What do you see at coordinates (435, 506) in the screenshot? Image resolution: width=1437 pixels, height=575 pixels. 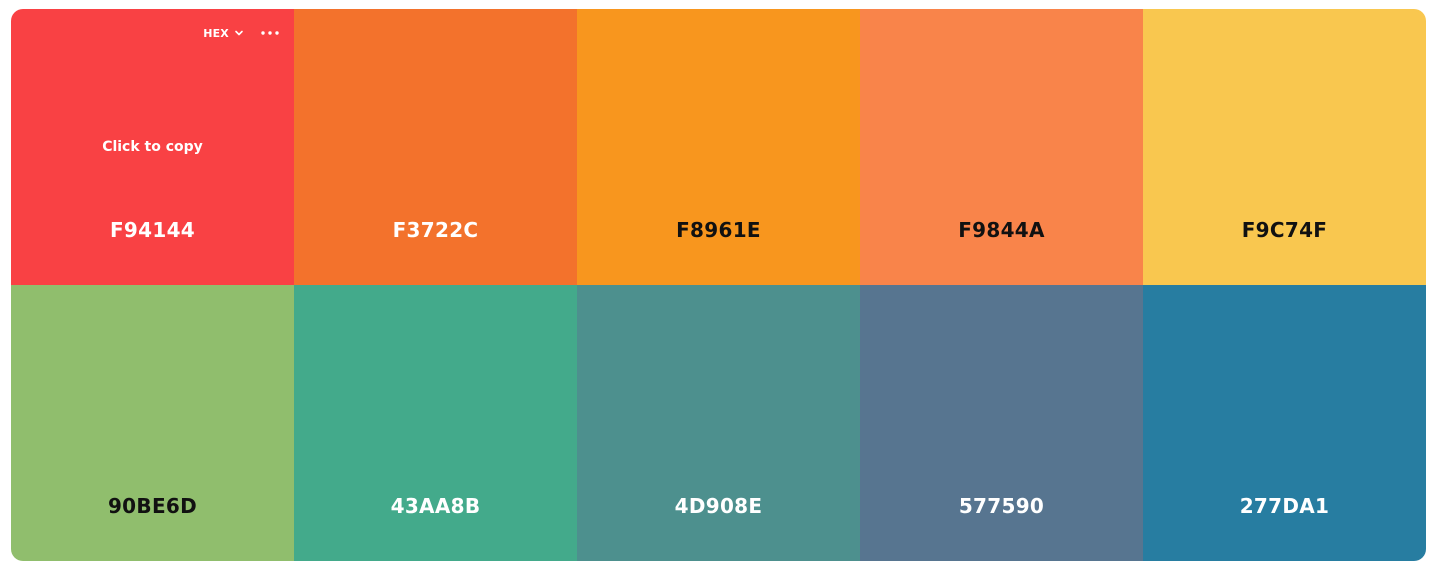 I see `hex-code-label: 43AA8B` at bounding box center [435, 506].